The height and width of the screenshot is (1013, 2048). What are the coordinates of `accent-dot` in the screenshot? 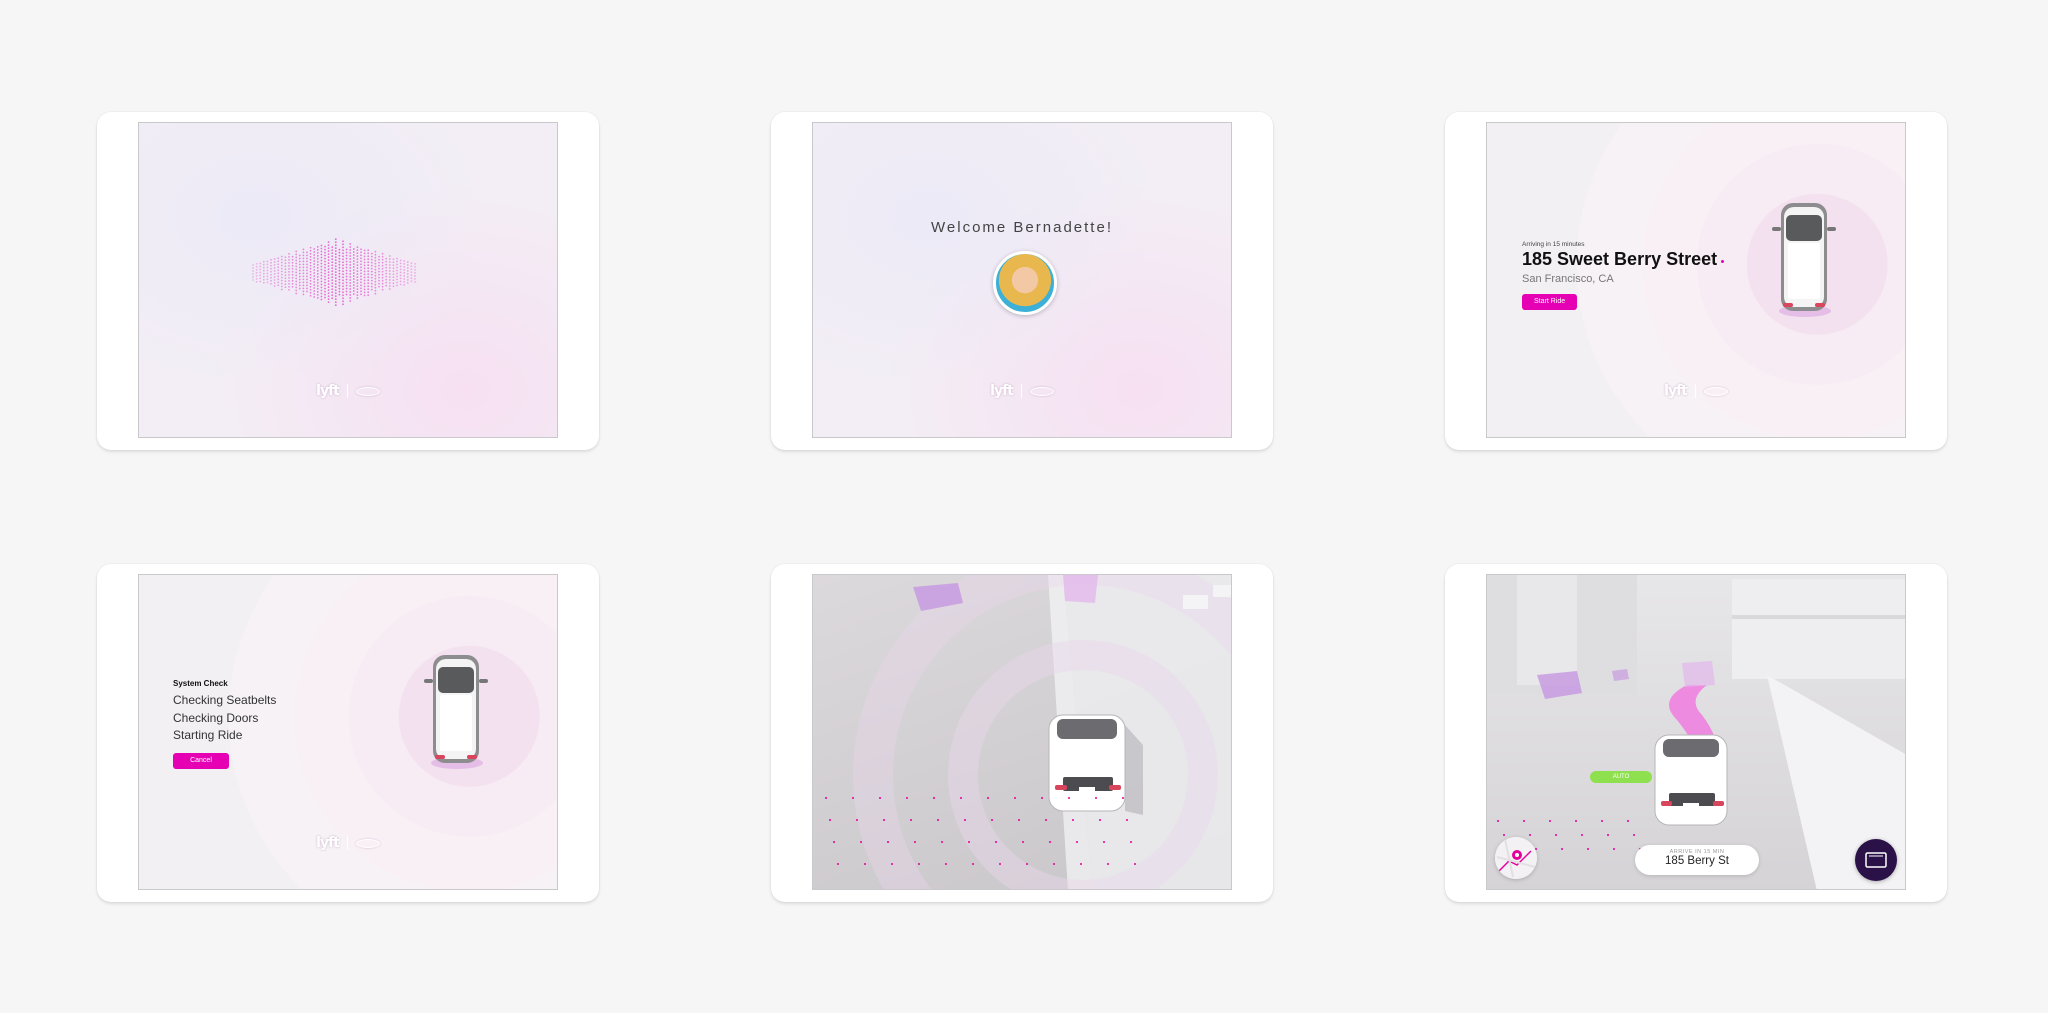 It's located at (1723, 261).